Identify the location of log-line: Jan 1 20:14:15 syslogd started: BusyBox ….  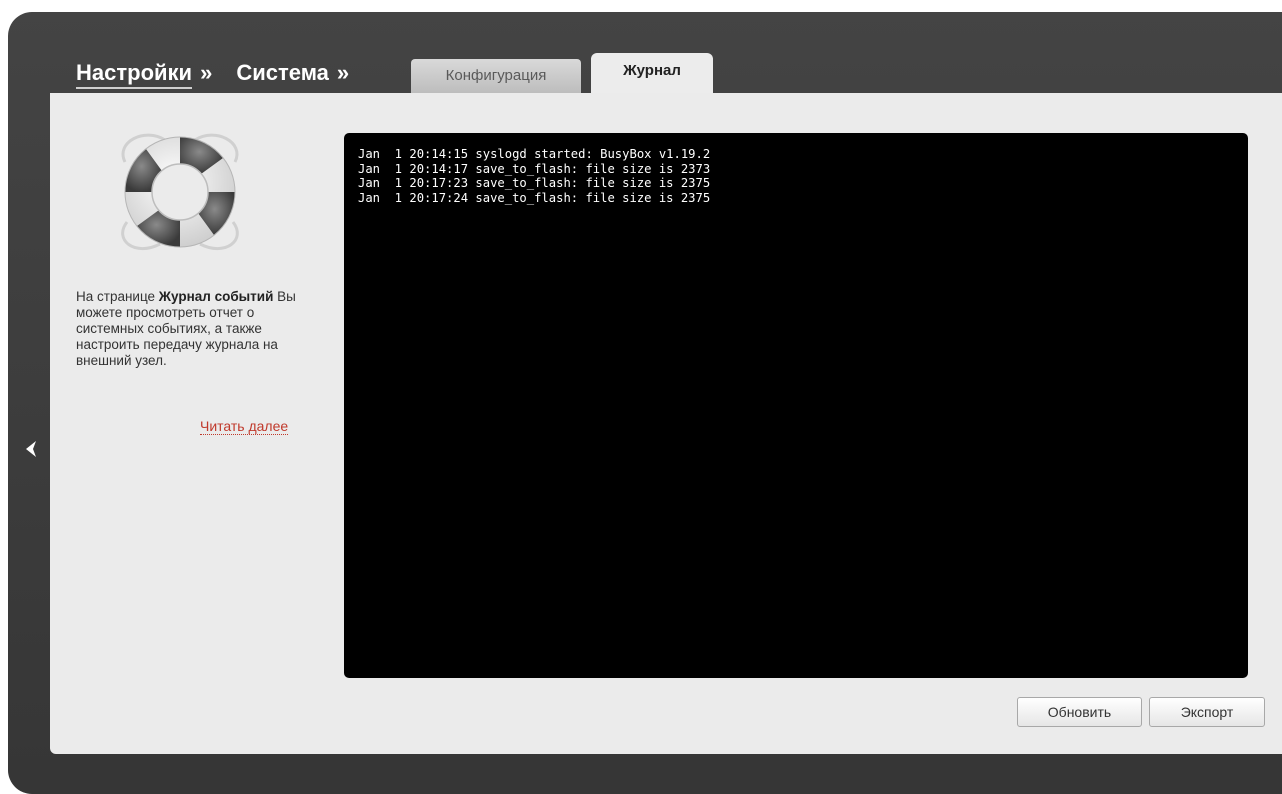
(534, 154).